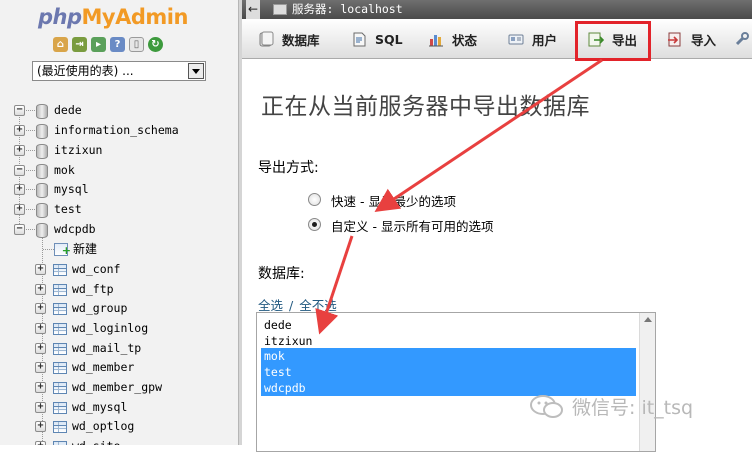  Describe the element at coordinates (648, 319) in the screenshot. I see `scroll-up-icon` at that location.